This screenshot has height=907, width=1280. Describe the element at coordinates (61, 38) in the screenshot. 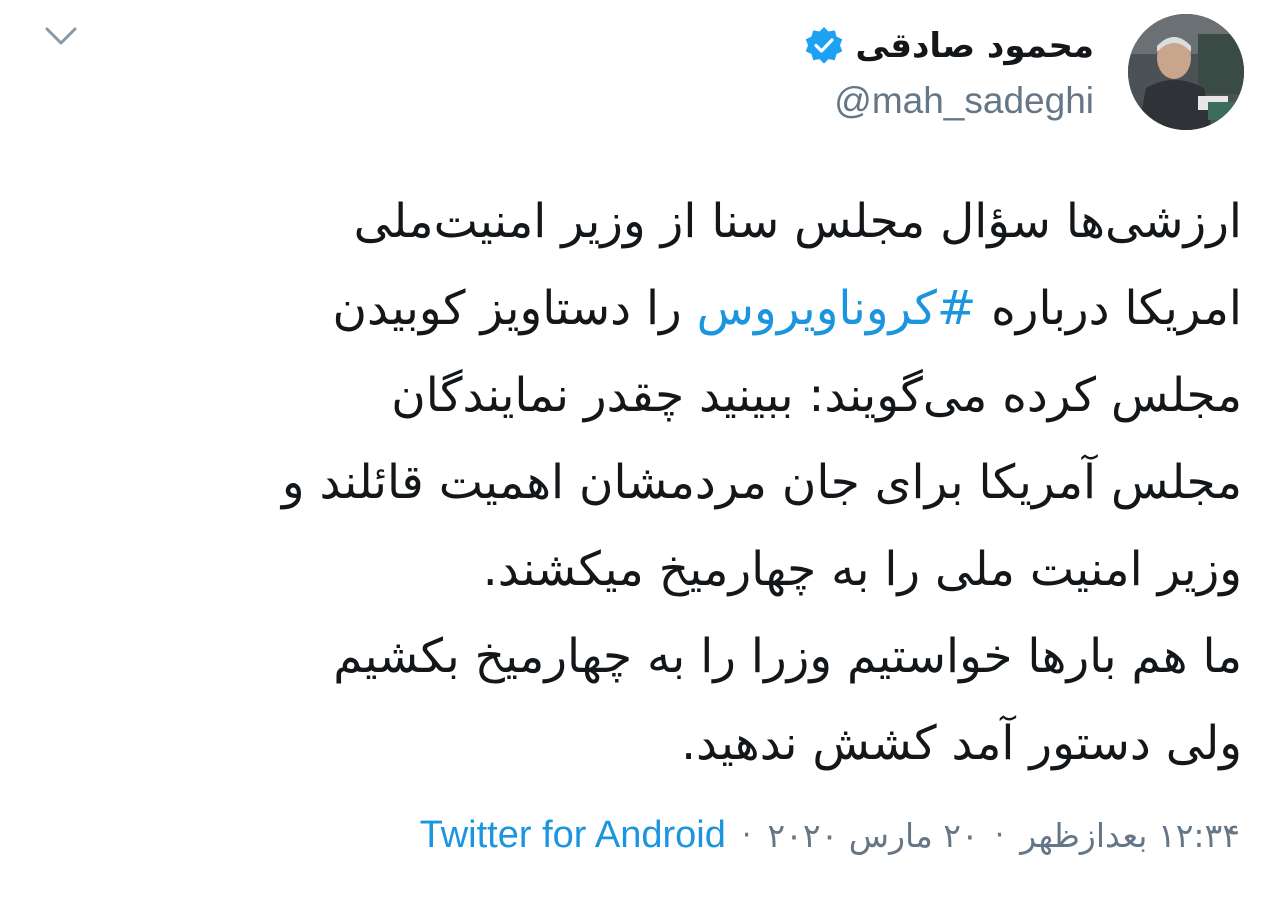

I see `chevron-down-icon` at that location.